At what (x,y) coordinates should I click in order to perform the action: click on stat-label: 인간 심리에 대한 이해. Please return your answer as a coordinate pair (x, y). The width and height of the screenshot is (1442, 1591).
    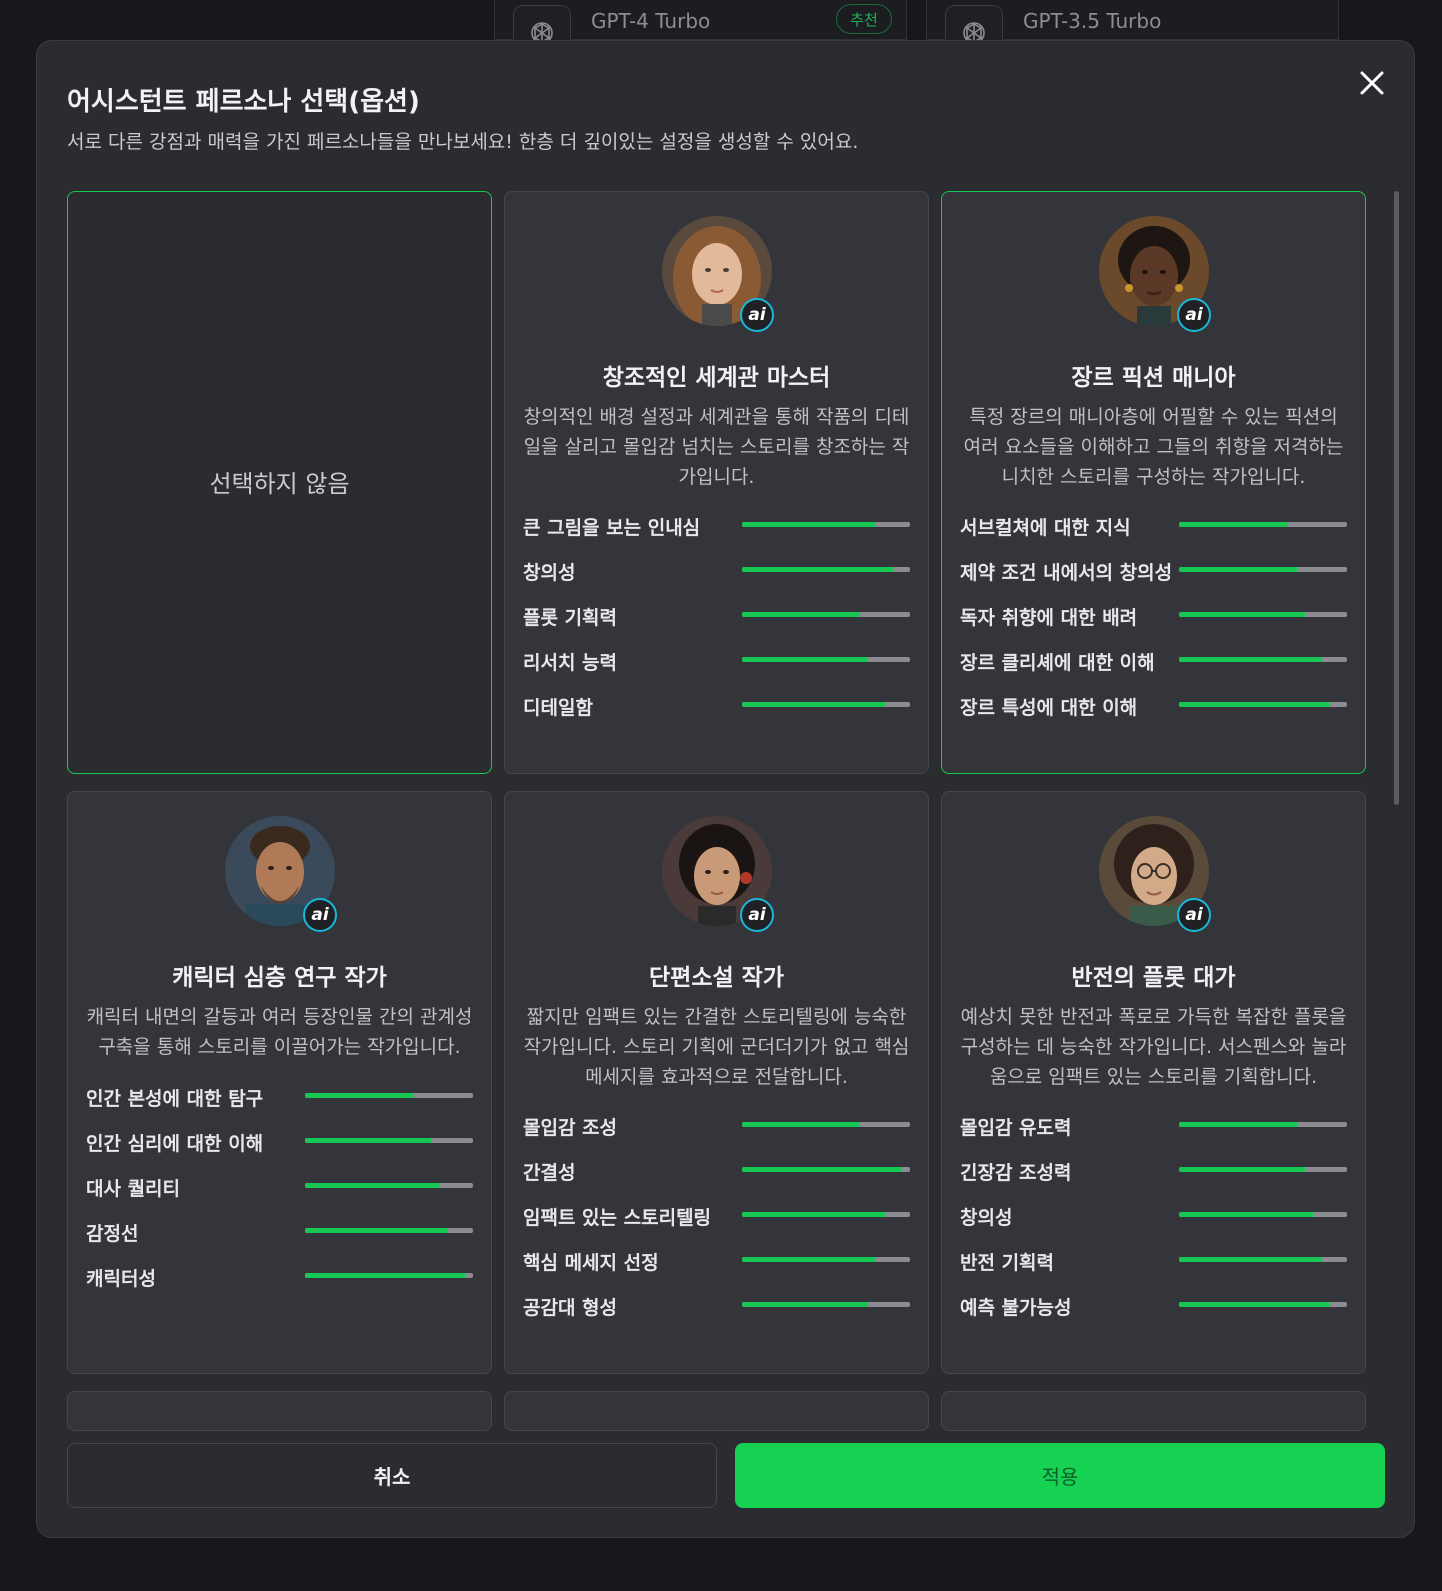
    Looking at the image, I should click on (175, 1144).